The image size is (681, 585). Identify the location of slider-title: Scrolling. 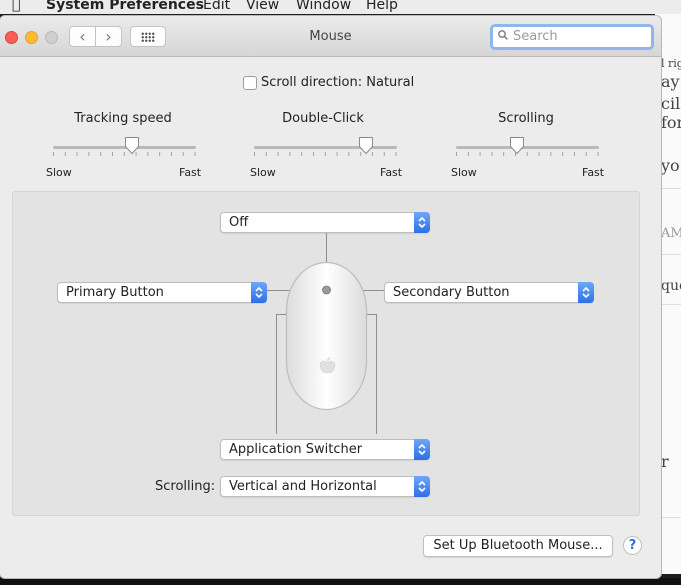
(526, 118).